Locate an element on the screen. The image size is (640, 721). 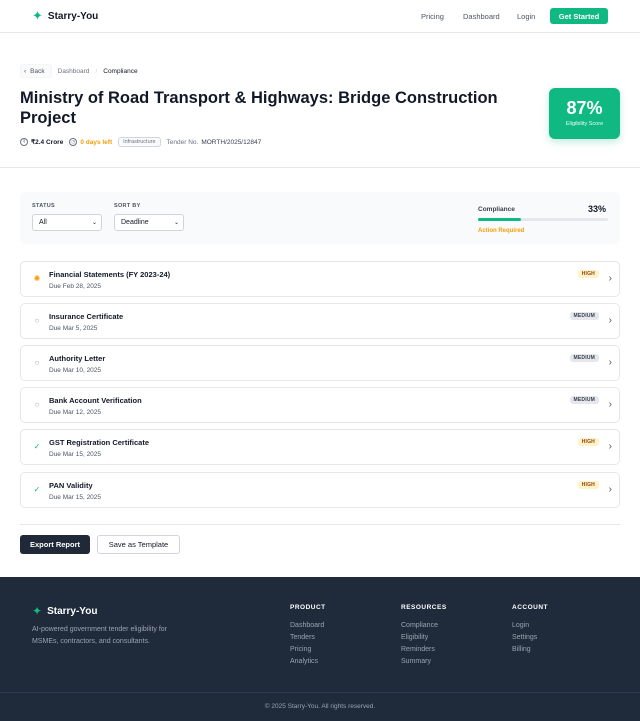
compliance-label: Compliance is located at coordinates (496, 209).